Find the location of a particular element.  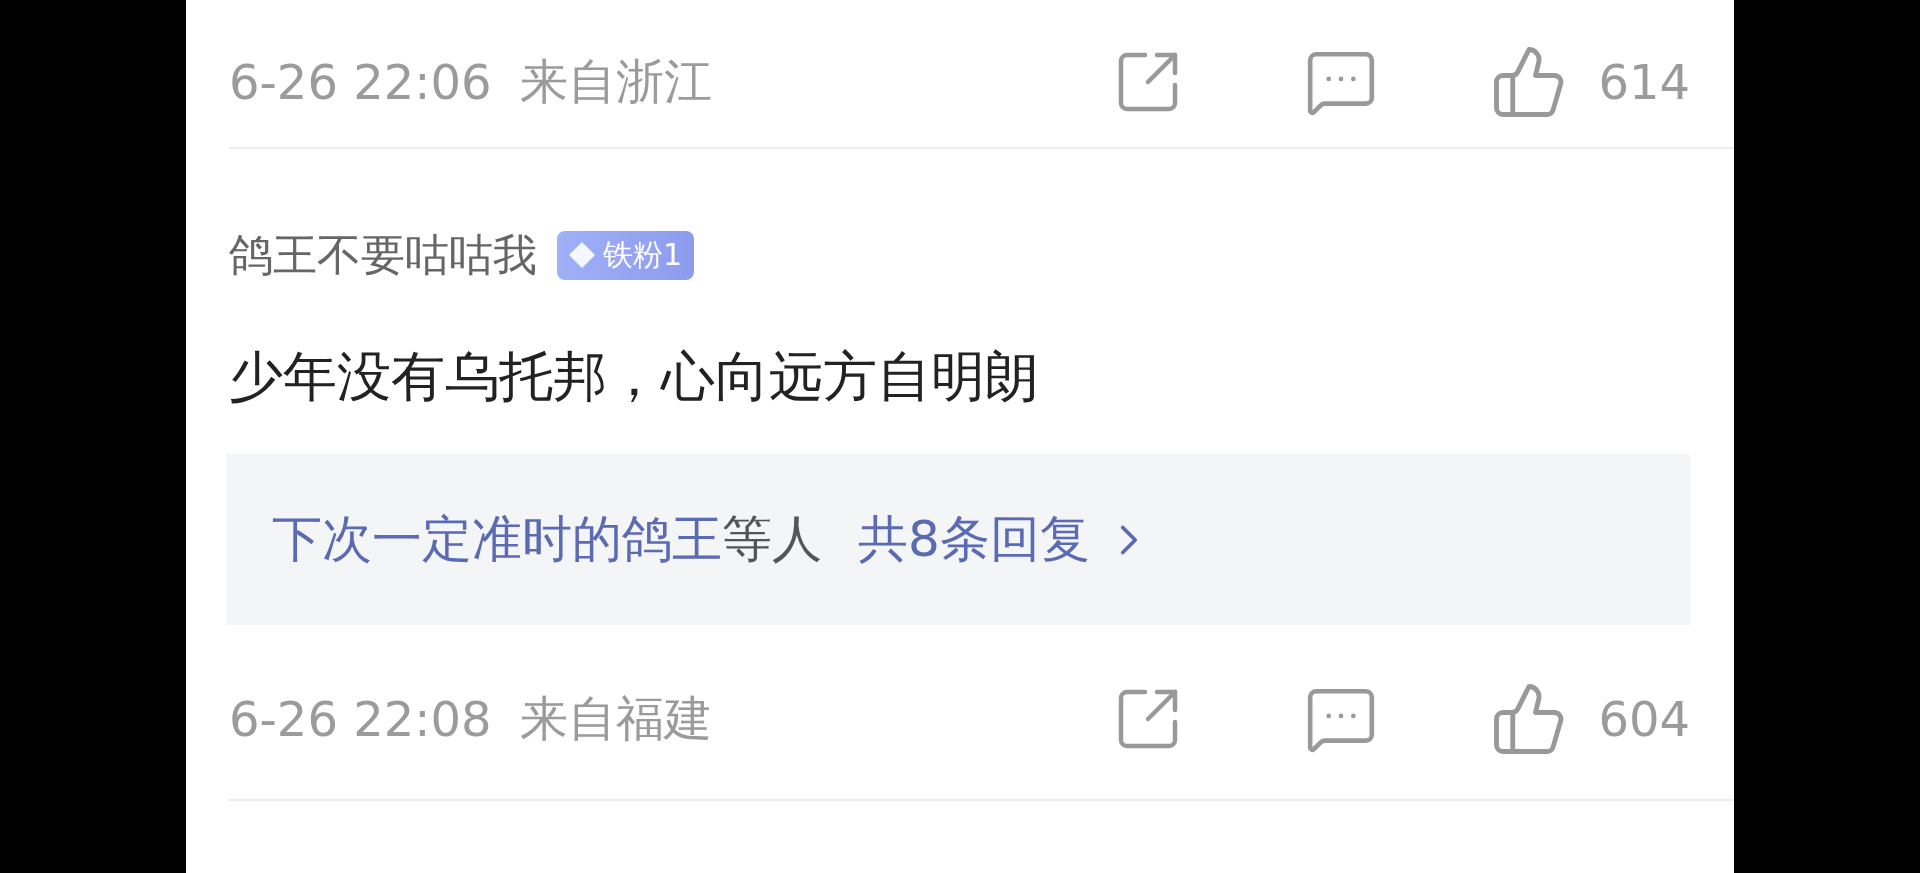

diamond-icon is located at coordinates (582, 255).